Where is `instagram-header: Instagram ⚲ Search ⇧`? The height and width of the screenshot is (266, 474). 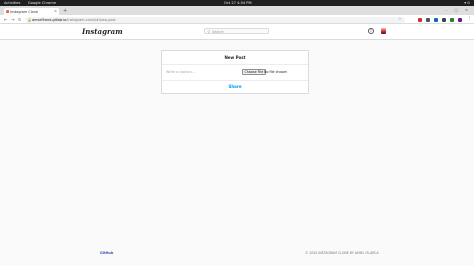 instagram-header: Instagram ⚲ Search ⇧ is located at coordinates (237, 32).